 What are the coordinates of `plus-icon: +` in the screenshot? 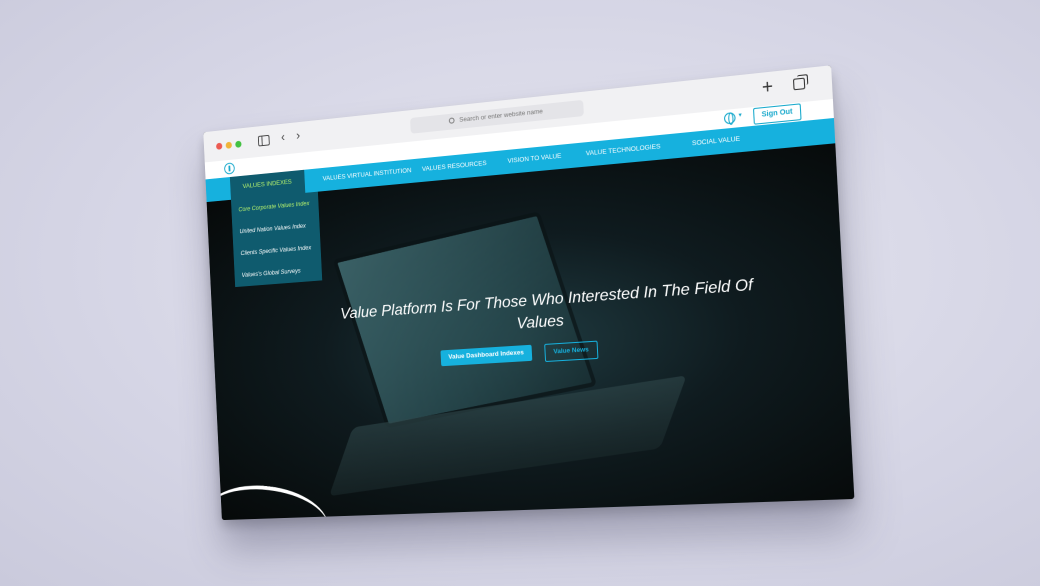 It's located at (767, 87).